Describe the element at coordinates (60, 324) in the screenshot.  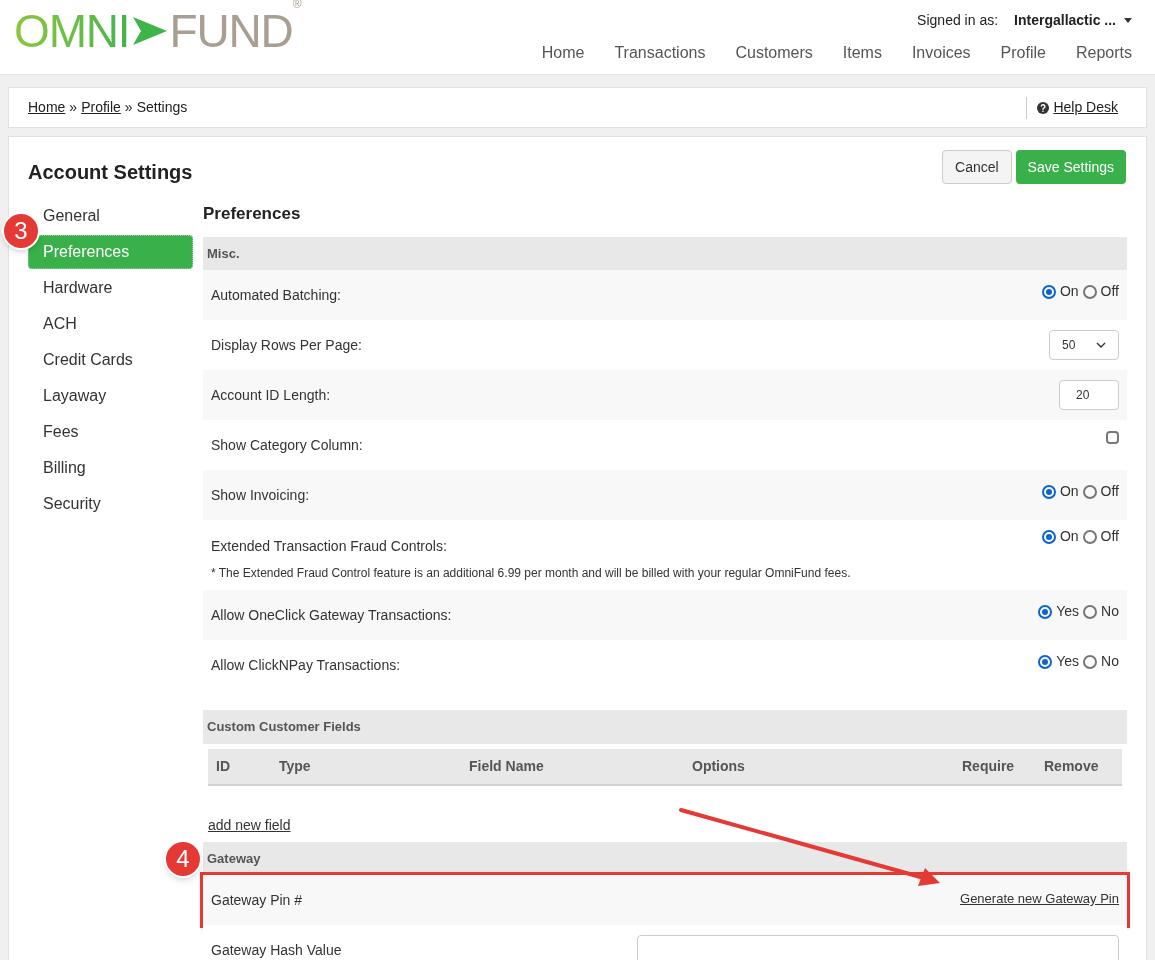
I see `sidebar-item: ACH` at that location.